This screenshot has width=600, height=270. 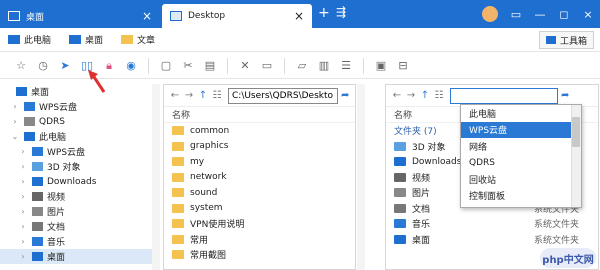 I want to click on bin-icon: ▥, so click(x=324, y=65).